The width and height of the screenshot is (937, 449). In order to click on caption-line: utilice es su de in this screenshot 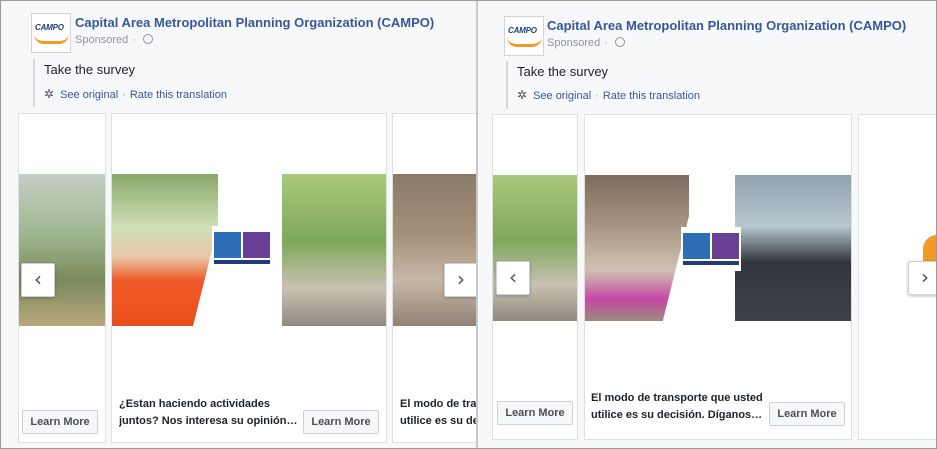, I will do `click(438, 421)`.